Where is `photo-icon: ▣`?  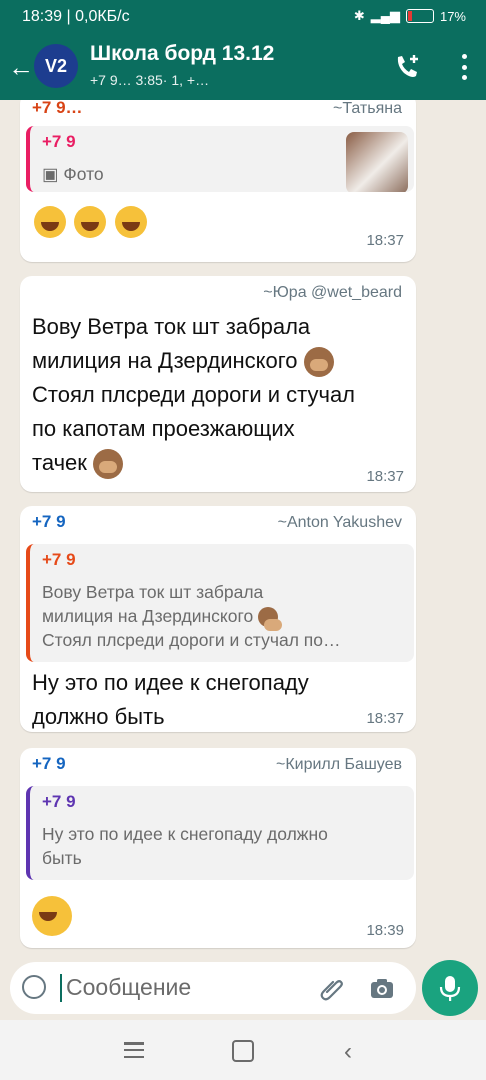
photo-icon: ▣ is located at coordinates (50, 174).